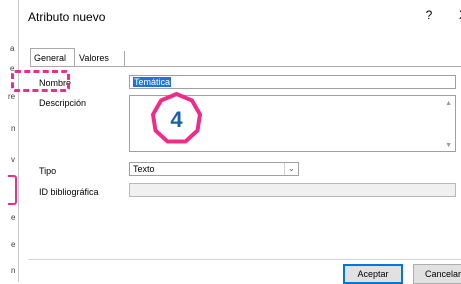 The height and width of the screenshot is (284, 461). What do you see at coordinates (13, 159) in the screenshot?
I see `strip-text: v` at bounding box center [13, 159].